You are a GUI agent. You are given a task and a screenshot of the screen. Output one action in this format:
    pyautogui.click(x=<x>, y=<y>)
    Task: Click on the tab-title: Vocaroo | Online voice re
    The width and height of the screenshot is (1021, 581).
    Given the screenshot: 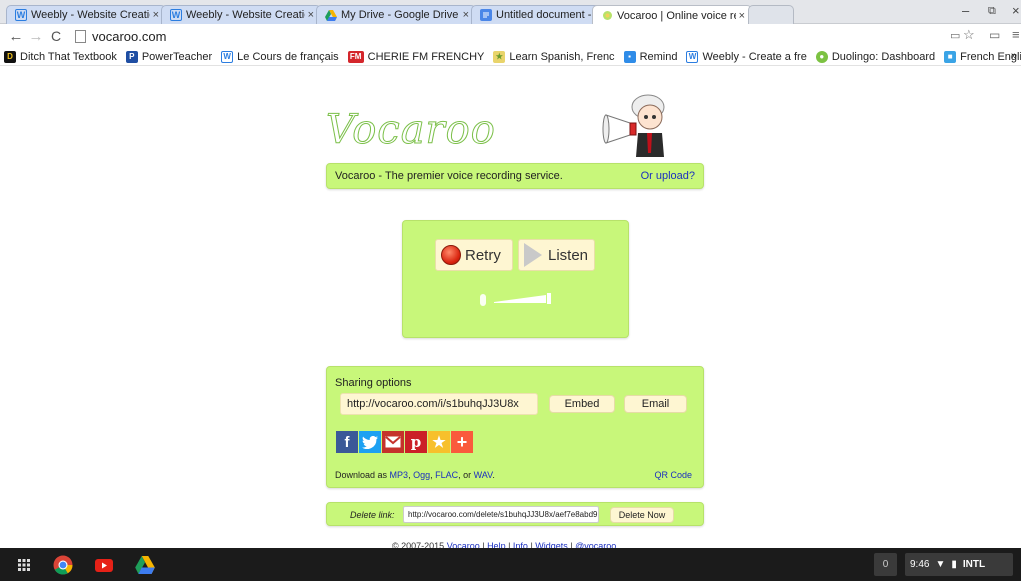 What is the action you would take?
    pyautogui.click(x=676, y=15)
    